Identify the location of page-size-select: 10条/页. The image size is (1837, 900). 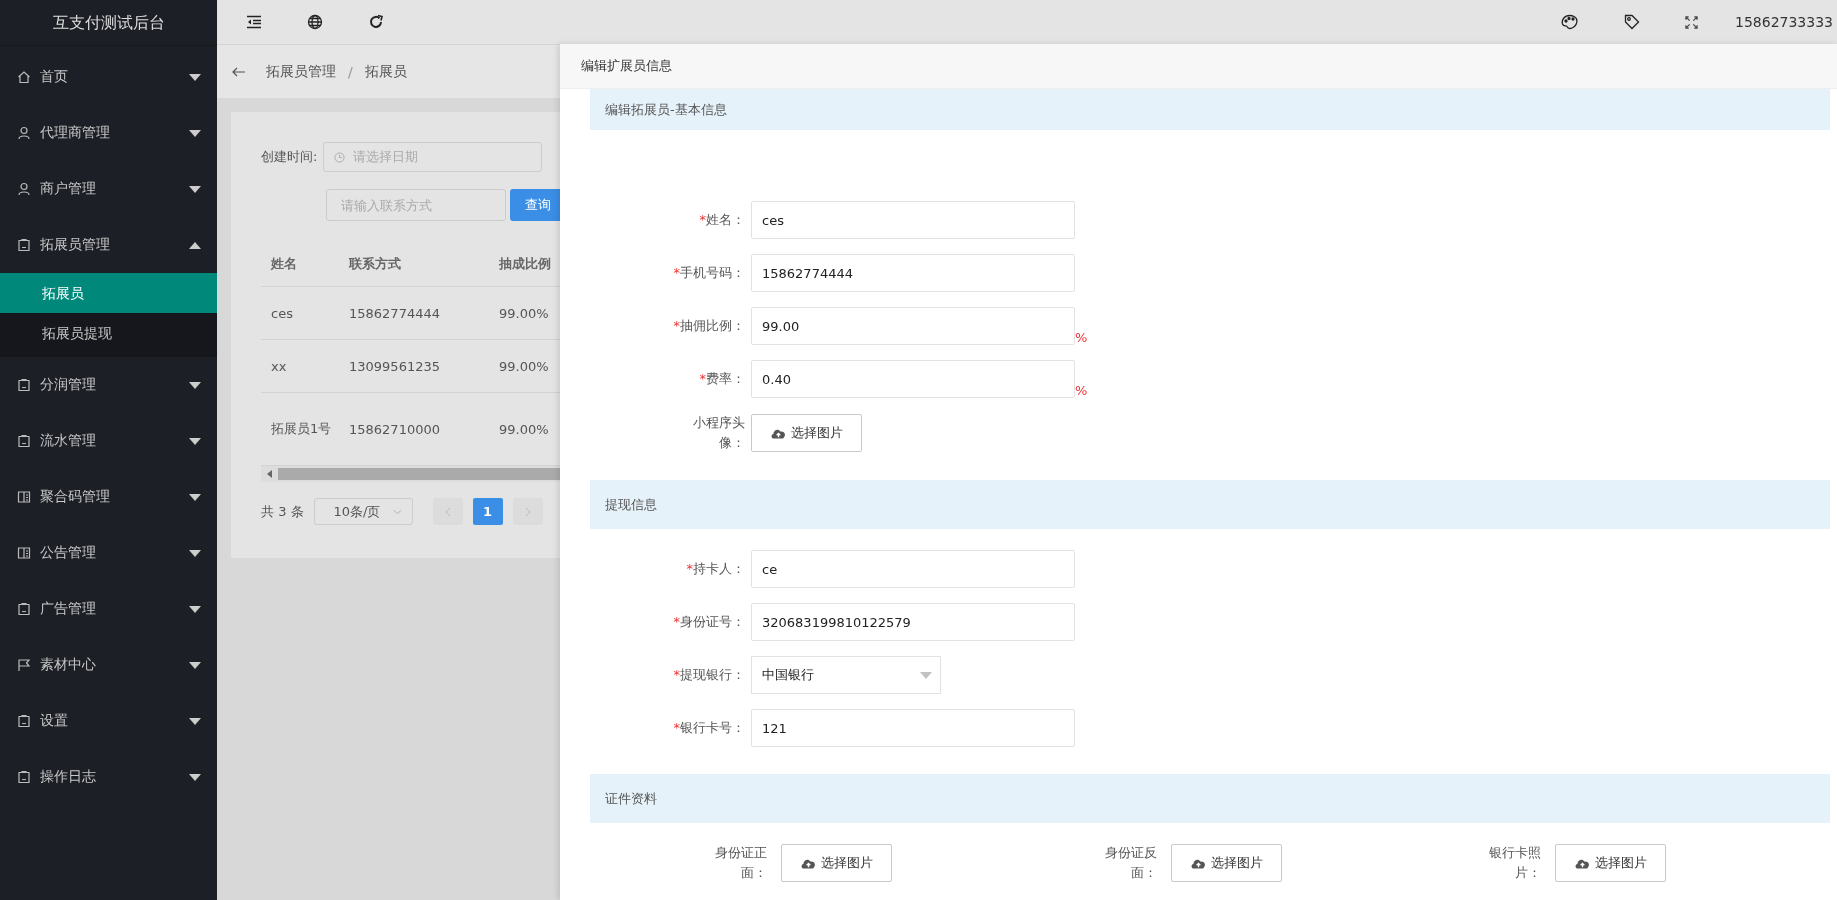
(363, 511).